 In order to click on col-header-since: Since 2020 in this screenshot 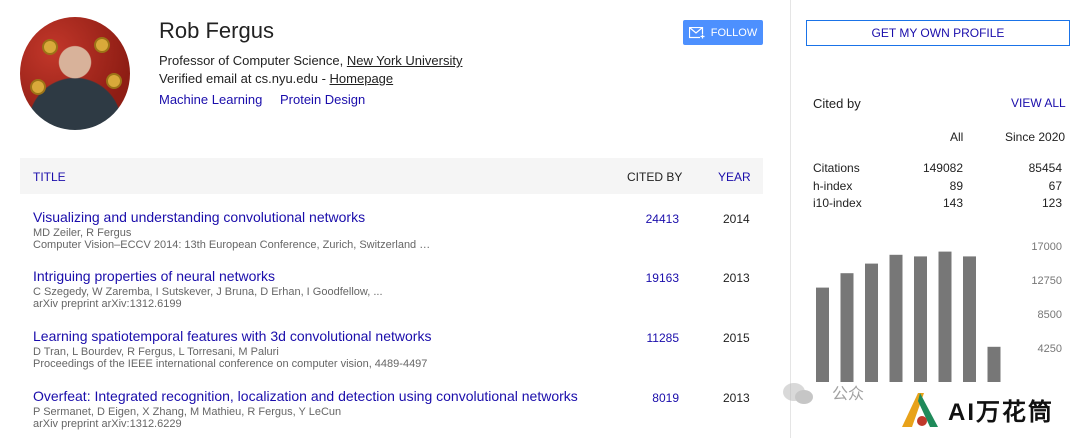, I will do `click(1035, 137)`.